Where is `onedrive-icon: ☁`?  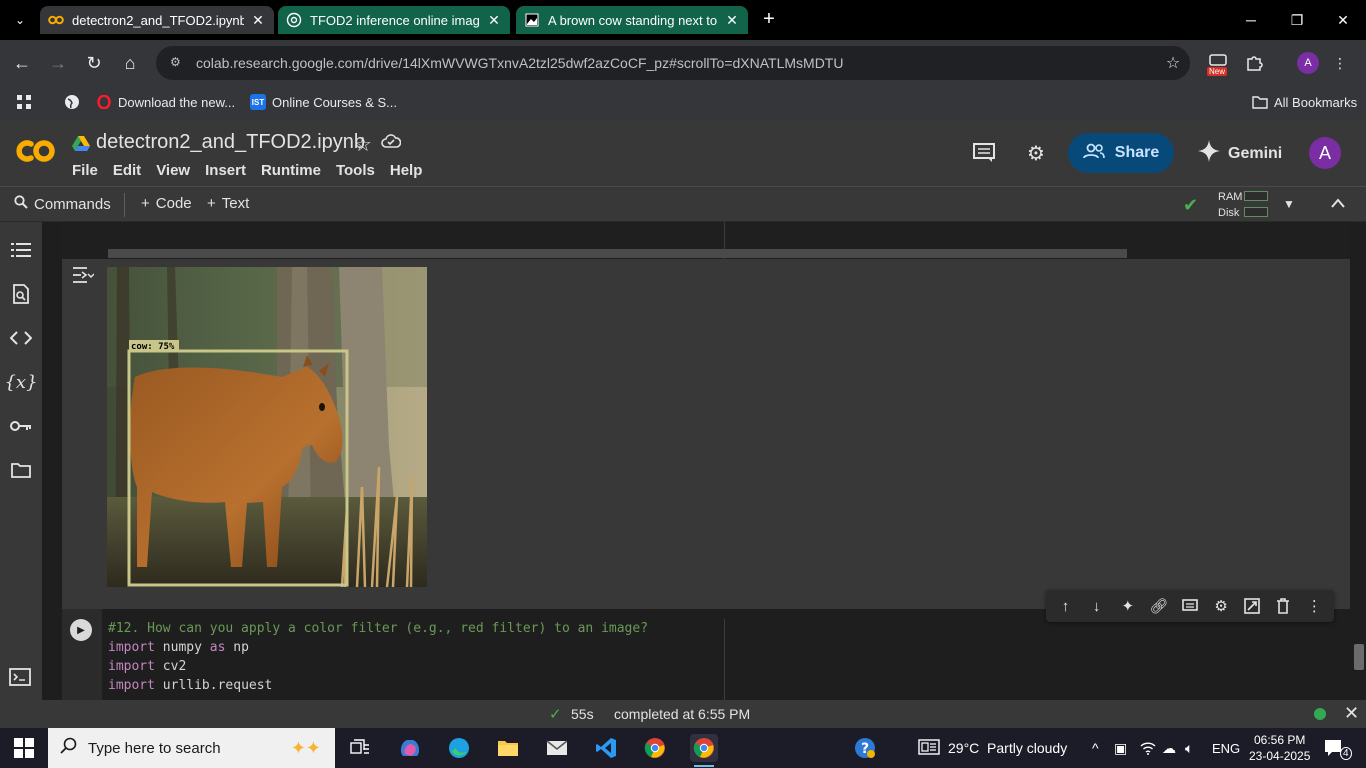 onedrive-icon: ☁ is located at coordinates (1169, 748).